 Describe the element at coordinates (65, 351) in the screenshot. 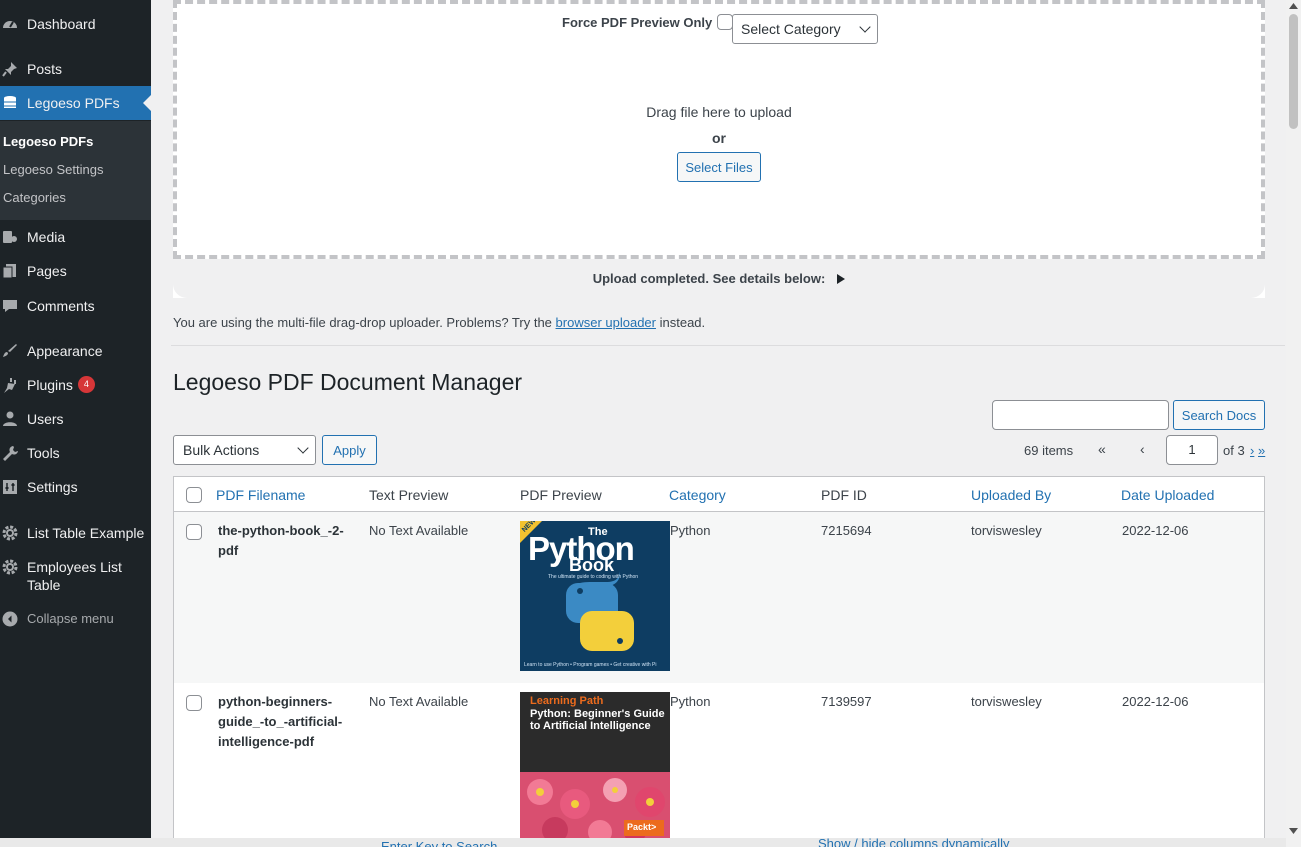

I see `menu-label: Appearance` at that location.